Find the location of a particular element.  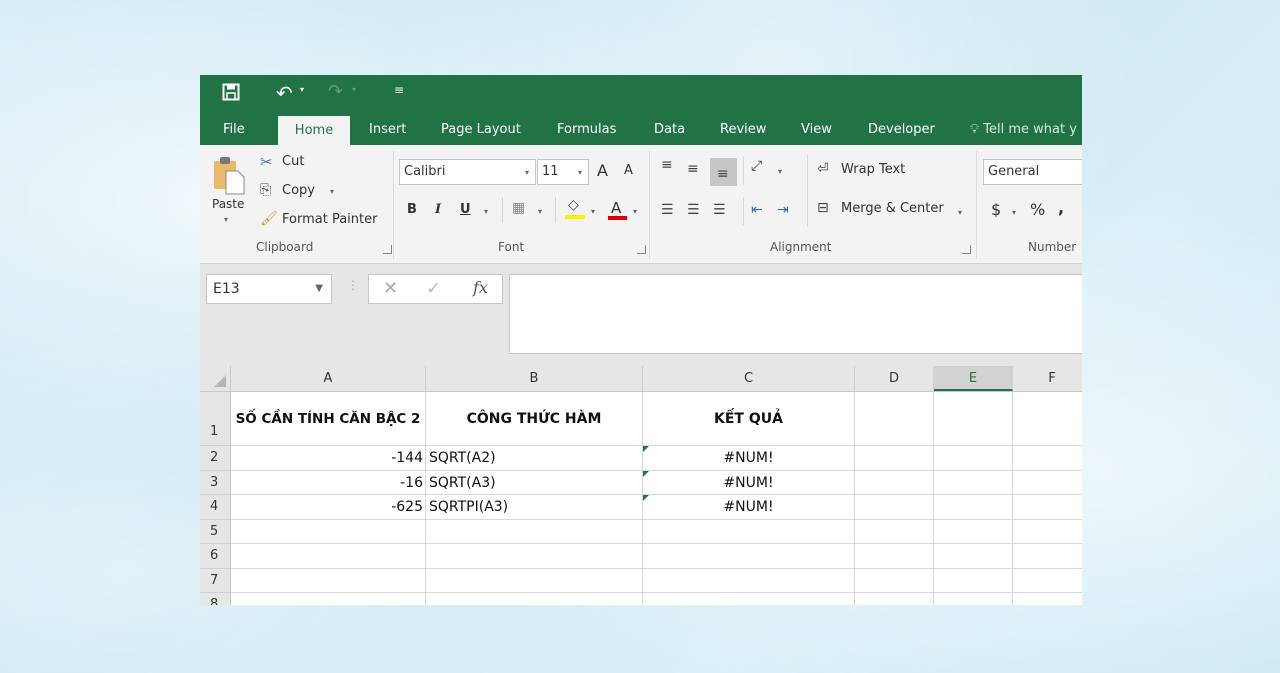

row-header-6: 6 is located at coordinates (215, 556).